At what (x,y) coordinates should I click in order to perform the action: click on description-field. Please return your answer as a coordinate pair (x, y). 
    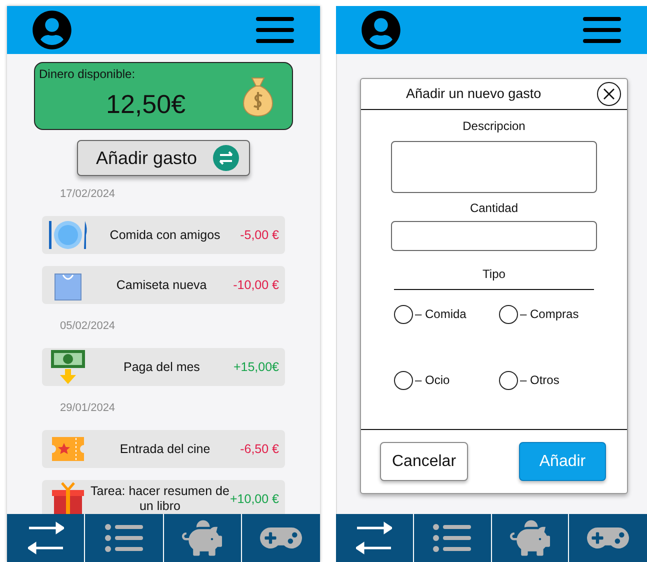
    Looking at the image, I should click on (494, 167).